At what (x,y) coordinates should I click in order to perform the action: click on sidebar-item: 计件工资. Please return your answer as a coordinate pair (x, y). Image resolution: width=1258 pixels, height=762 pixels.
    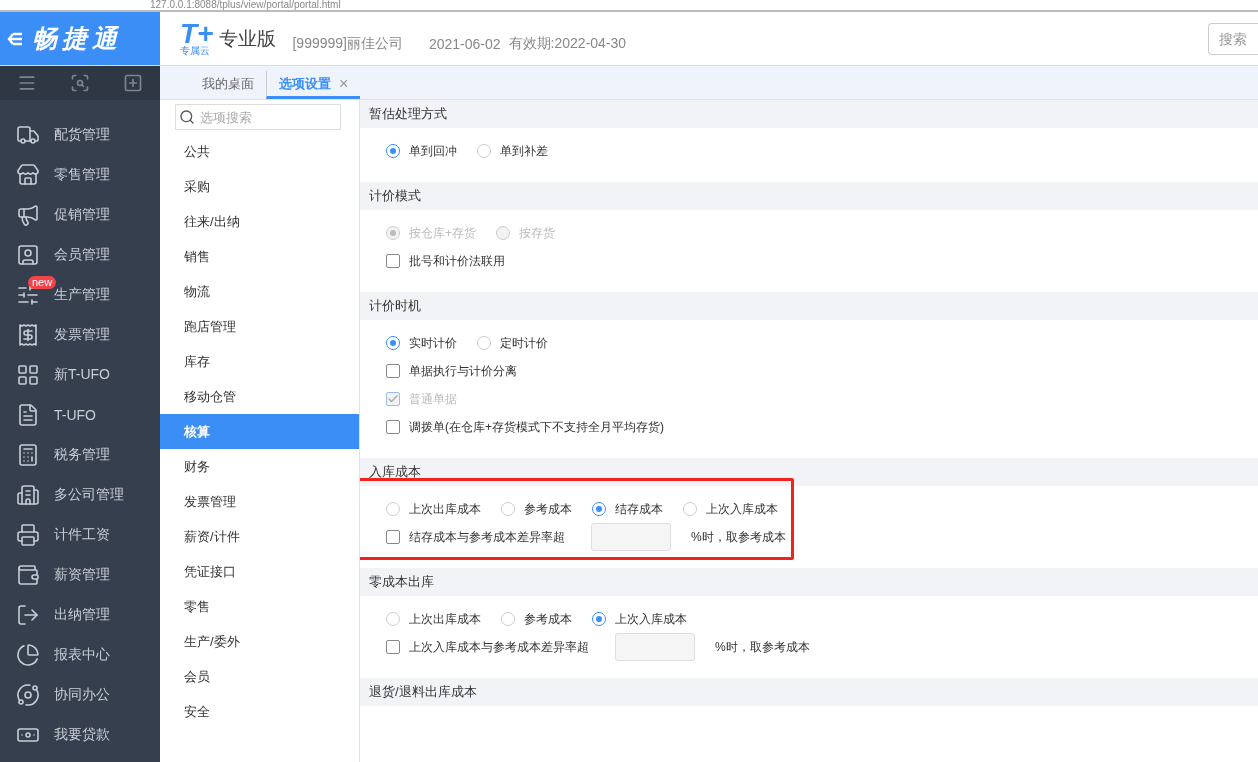
    Looking at the image, I should click on (80, 535).